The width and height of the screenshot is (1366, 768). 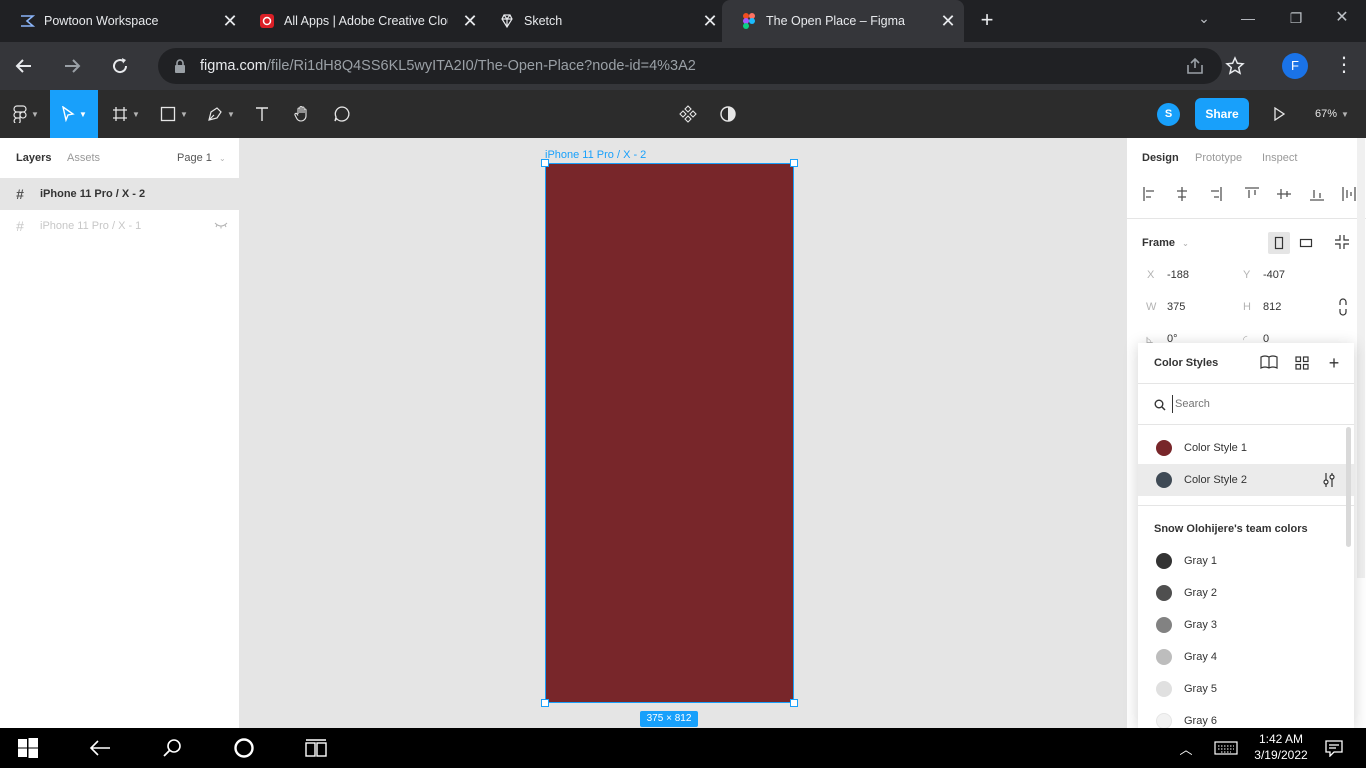 I want to click on keyboard-icon, so click(x=1226, y=748).